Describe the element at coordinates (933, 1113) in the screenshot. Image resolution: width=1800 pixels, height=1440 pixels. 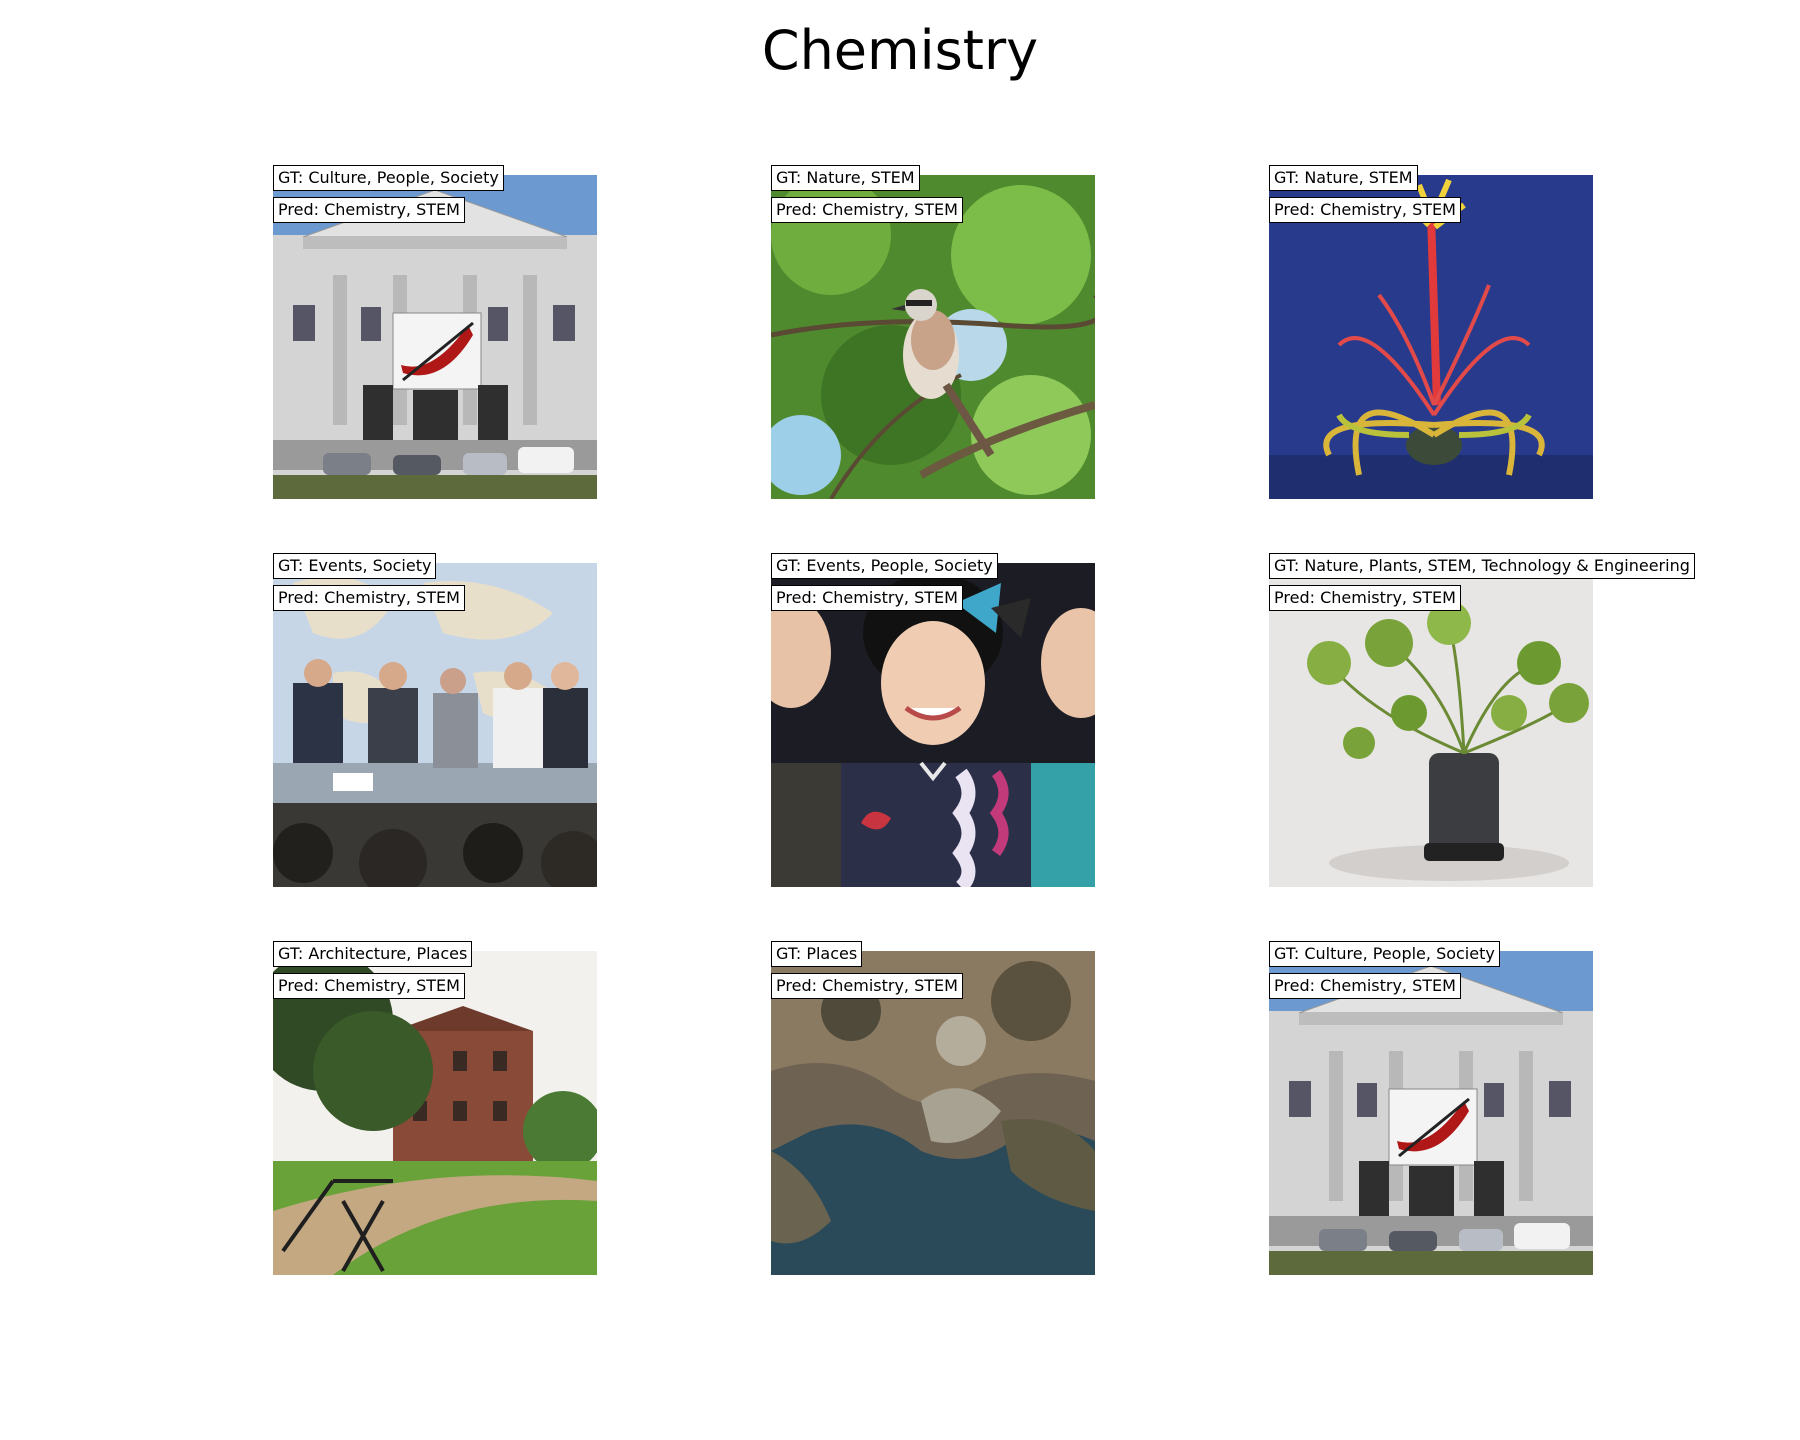
I see `aerial-coast-image` at that location.